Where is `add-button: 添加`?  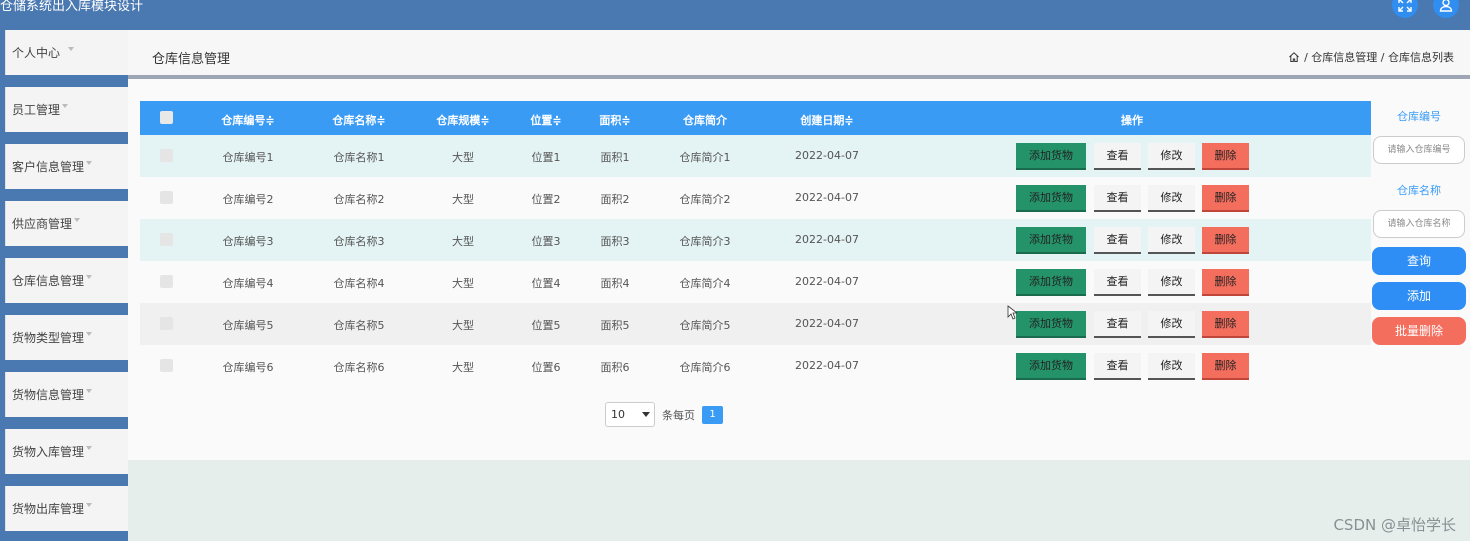 add-button: 添加 is located at coordinates (1419, 296).